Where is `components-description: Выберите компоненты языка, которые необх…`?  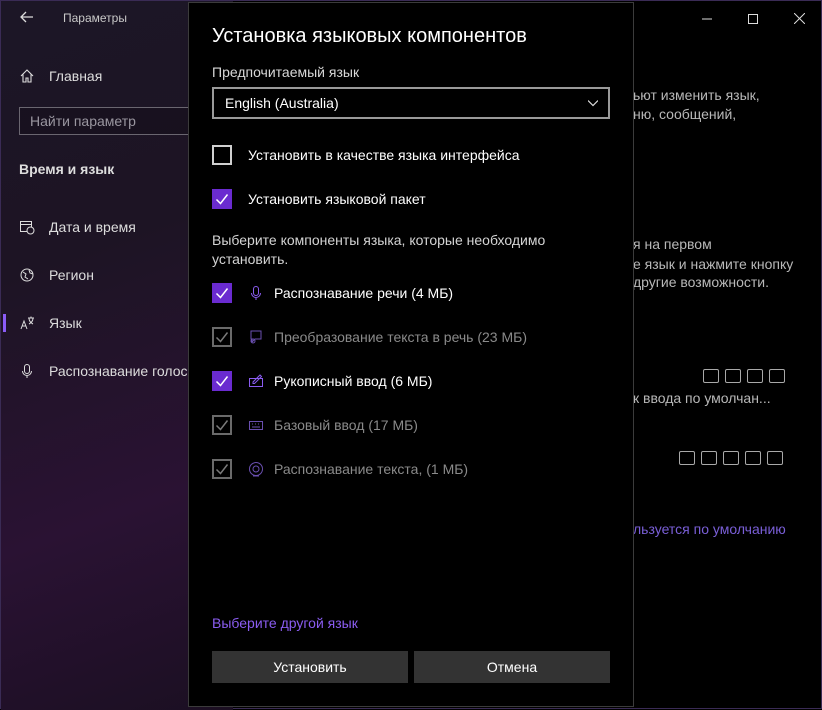 components-description: Выберите компоненты языка, которые необх… is located at coordinates (379, 249).